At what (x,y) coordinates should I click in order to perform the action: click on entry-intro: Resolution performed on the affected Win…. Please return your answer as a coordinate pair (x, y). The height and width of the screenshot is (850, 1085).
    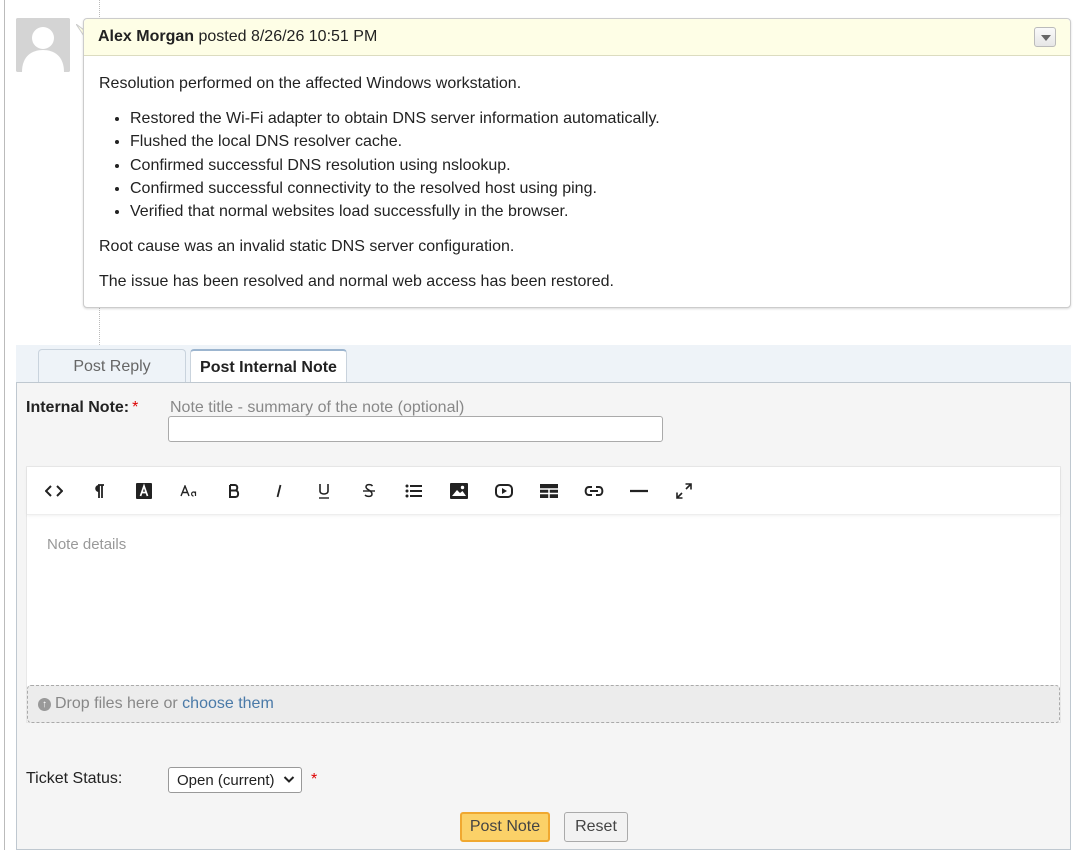
    Looking at the image, I should click on (310, 83).